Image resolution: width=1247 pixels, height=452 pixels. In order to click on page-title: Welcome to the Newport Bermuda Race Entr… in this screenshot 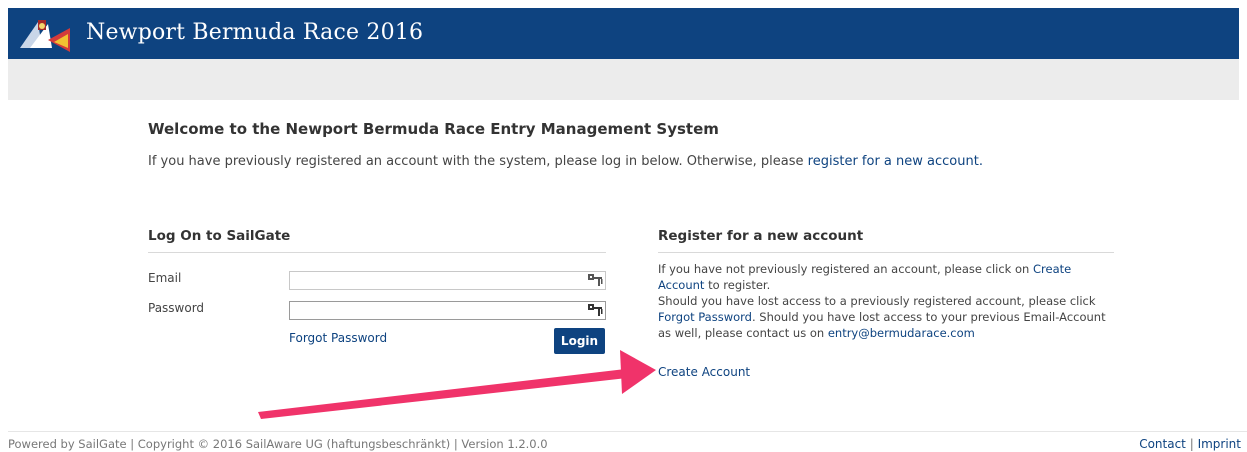, I will do `click(433, 129)`.